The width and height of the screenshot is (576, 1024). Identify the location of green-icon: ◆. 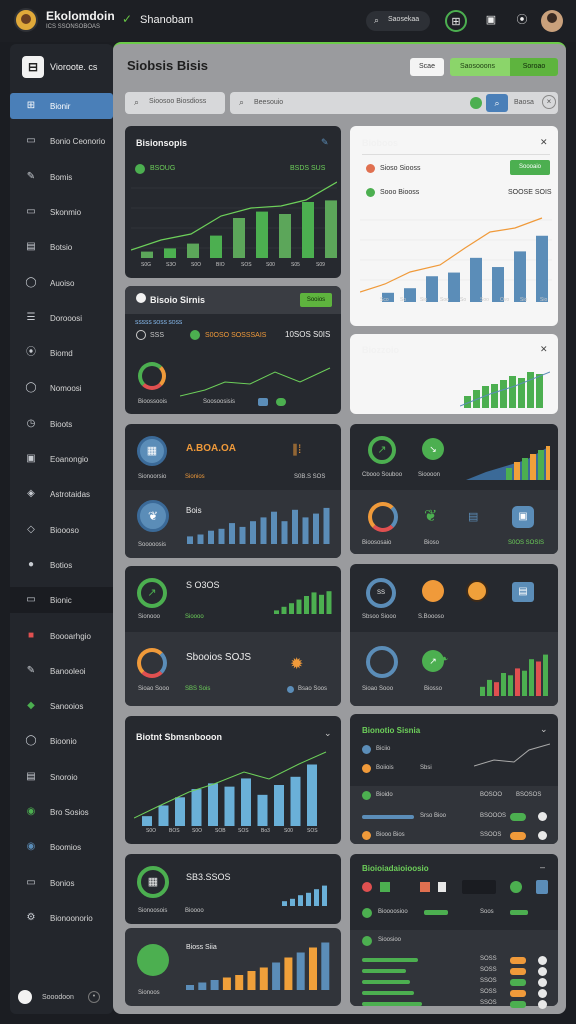
(31, 706).